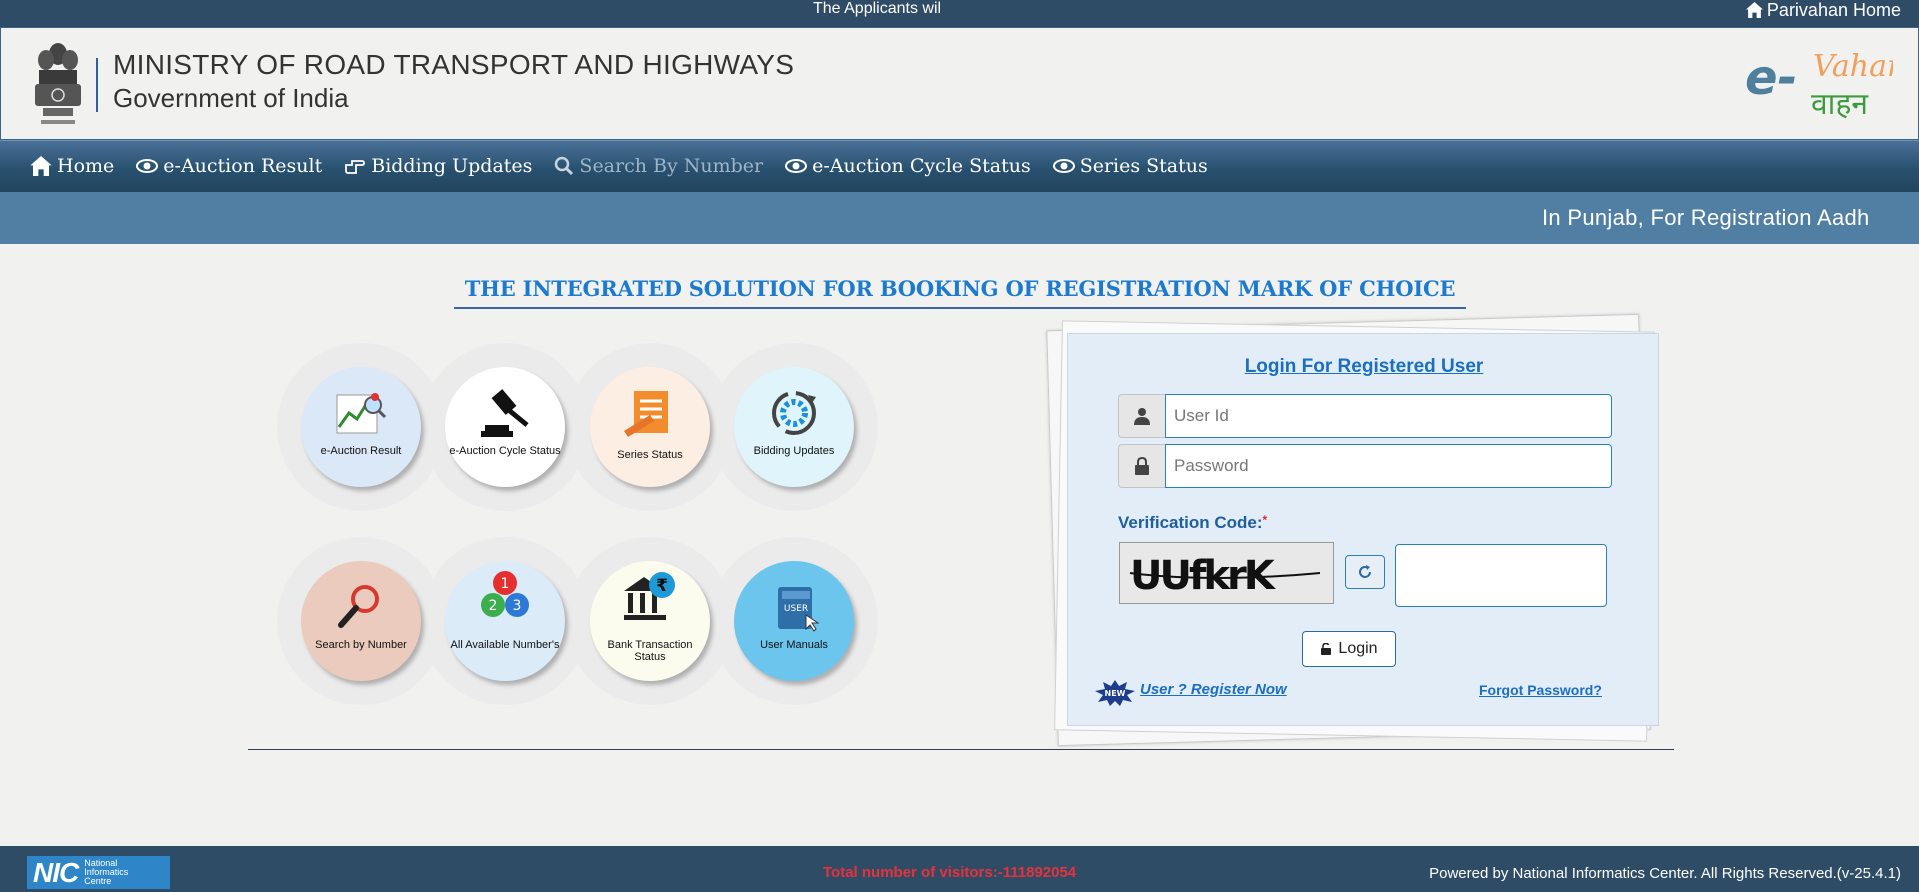 This screenshot has height=892, width=1919. What do you see at coordinates (646, 414) in the screenshot?
I see `series-document-icon` at bounding box center [646, 414].